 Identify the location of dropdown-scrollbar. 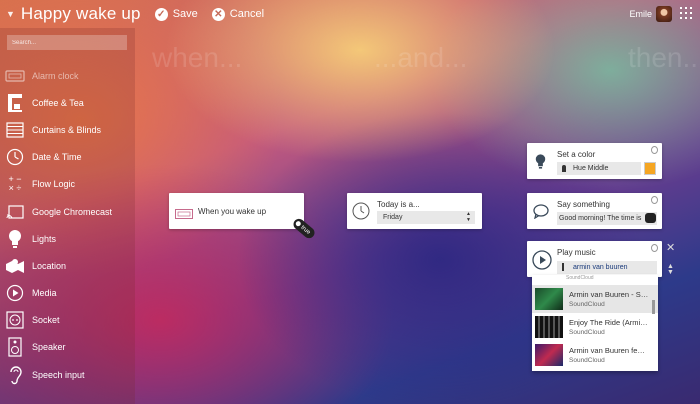
(653, 307).